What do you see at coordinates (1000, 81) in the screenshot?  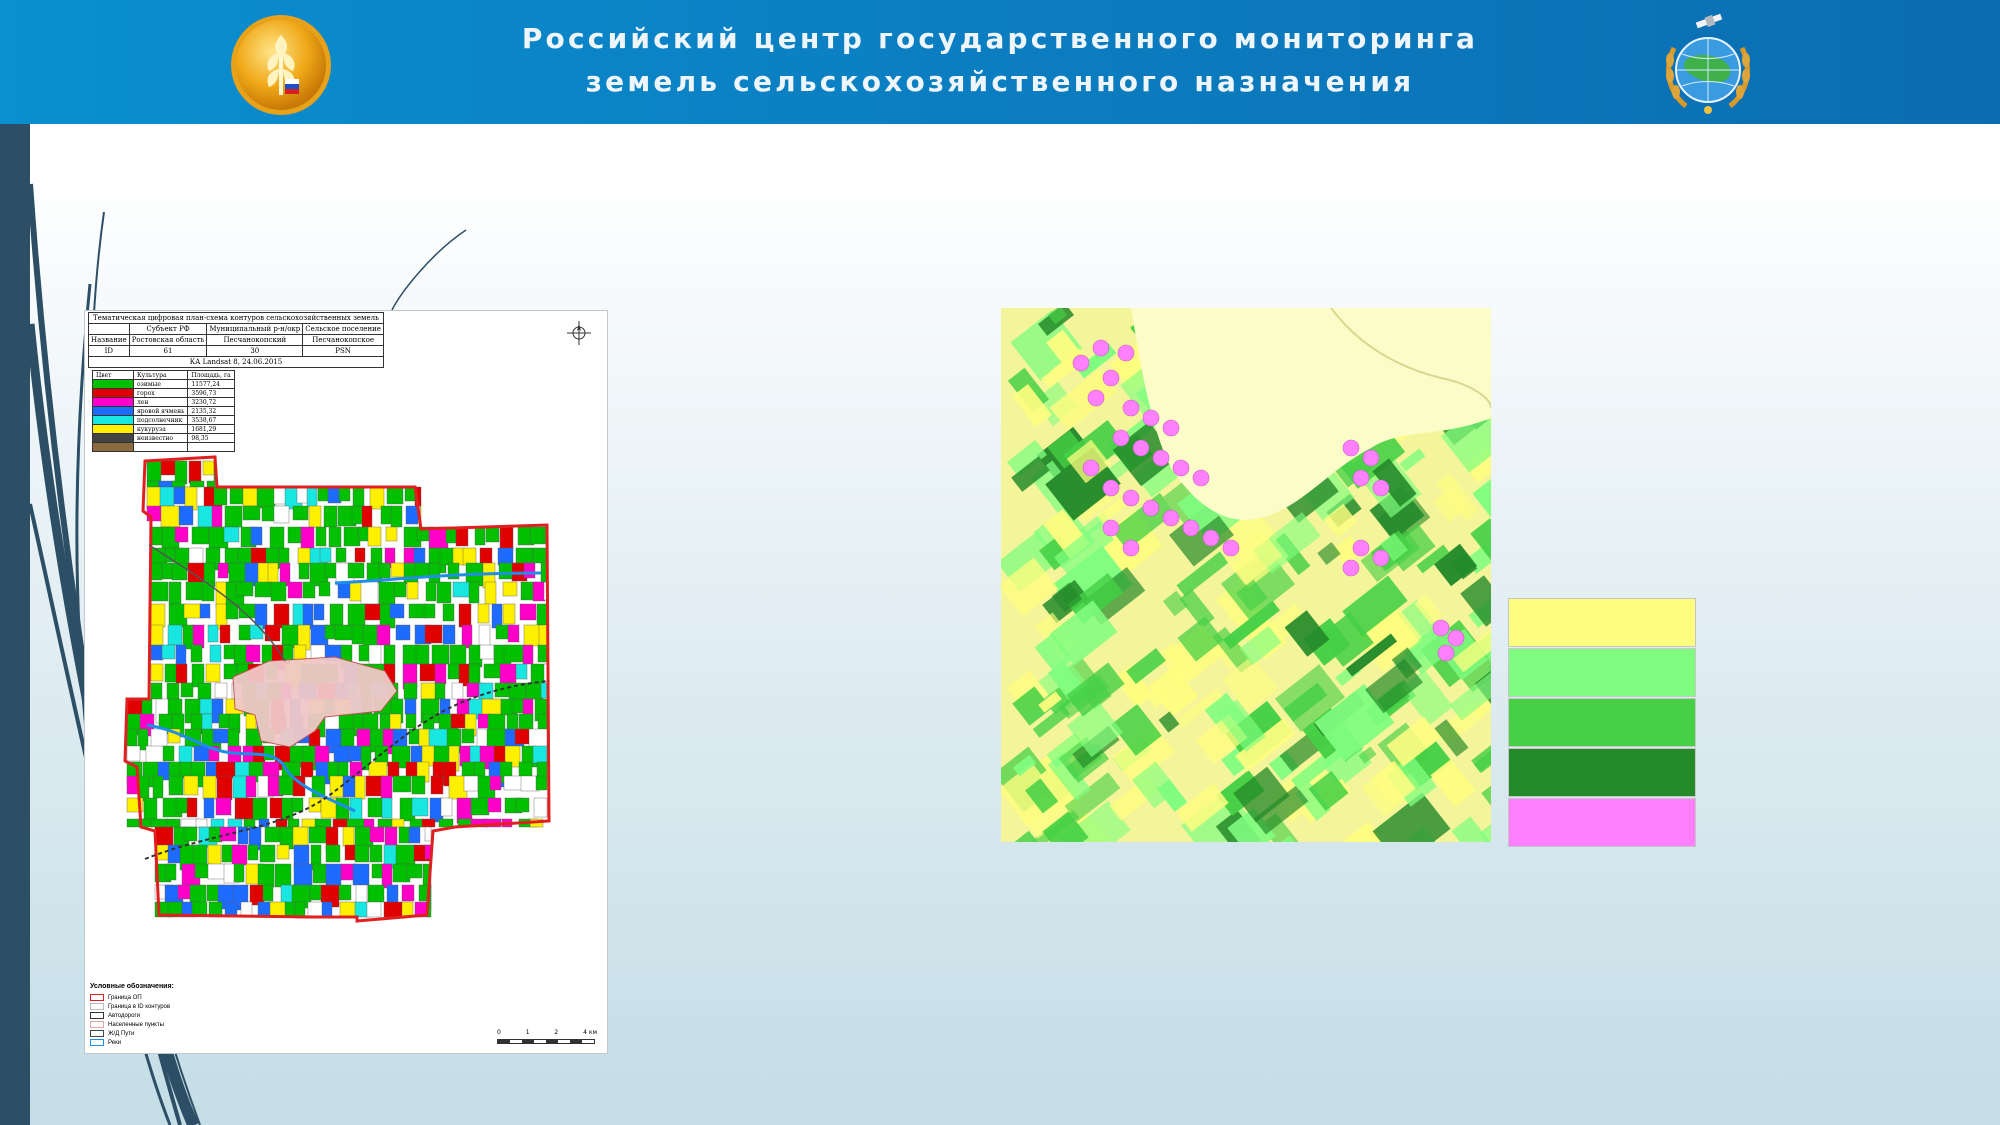 I see `header-title-line2: земель сельскохозяйственного назначения` at bounding box center [1000, 81].